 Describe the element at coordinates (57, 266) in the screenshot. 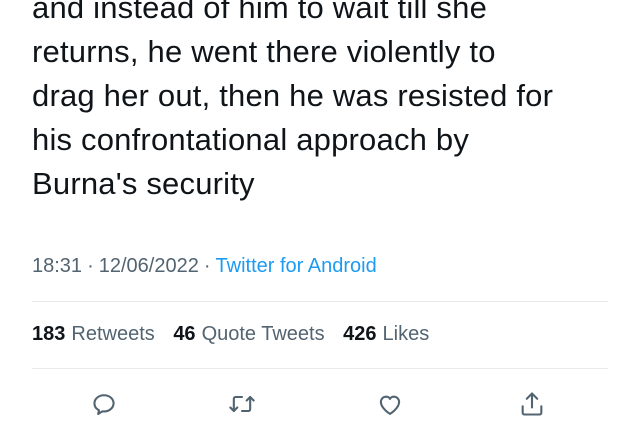

I see `tweet-time: 18:31` at that location.